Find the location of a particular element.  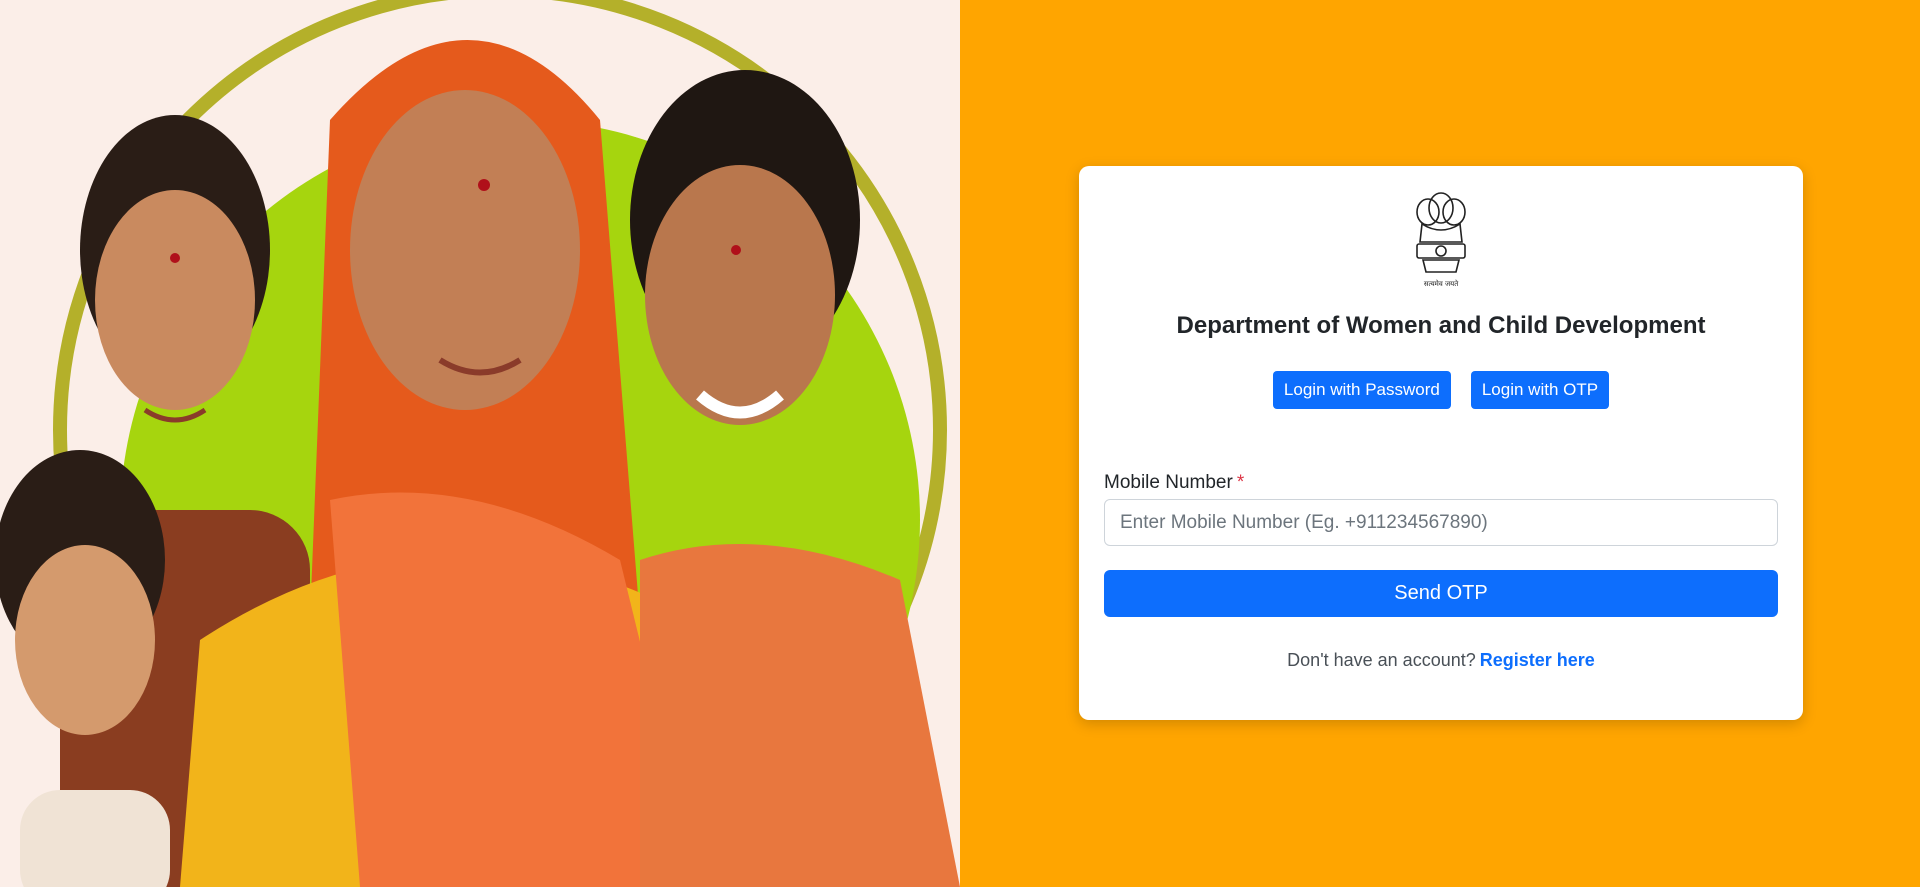

mobile-number-label: Mobile Number * is located at coordinates (1174, 483).